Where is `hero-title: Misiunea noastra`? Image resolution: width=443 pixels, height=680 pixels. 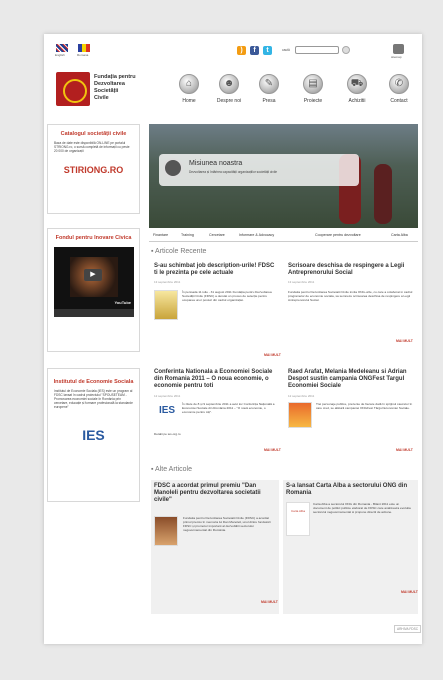 hero-title: Misiunea noastra is located at coordinates (216, 163).